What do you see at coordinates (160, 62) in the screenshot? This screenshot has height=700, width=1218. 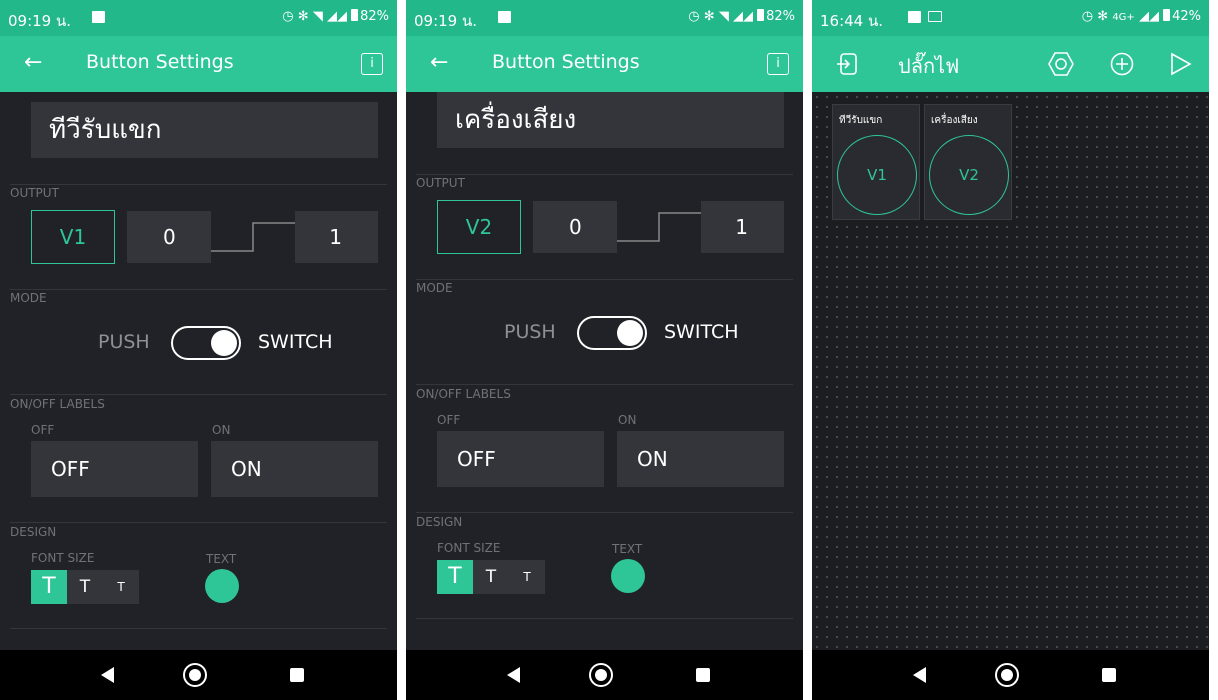 I see `page-title: Button Settings` at bounding box center [160, 62].